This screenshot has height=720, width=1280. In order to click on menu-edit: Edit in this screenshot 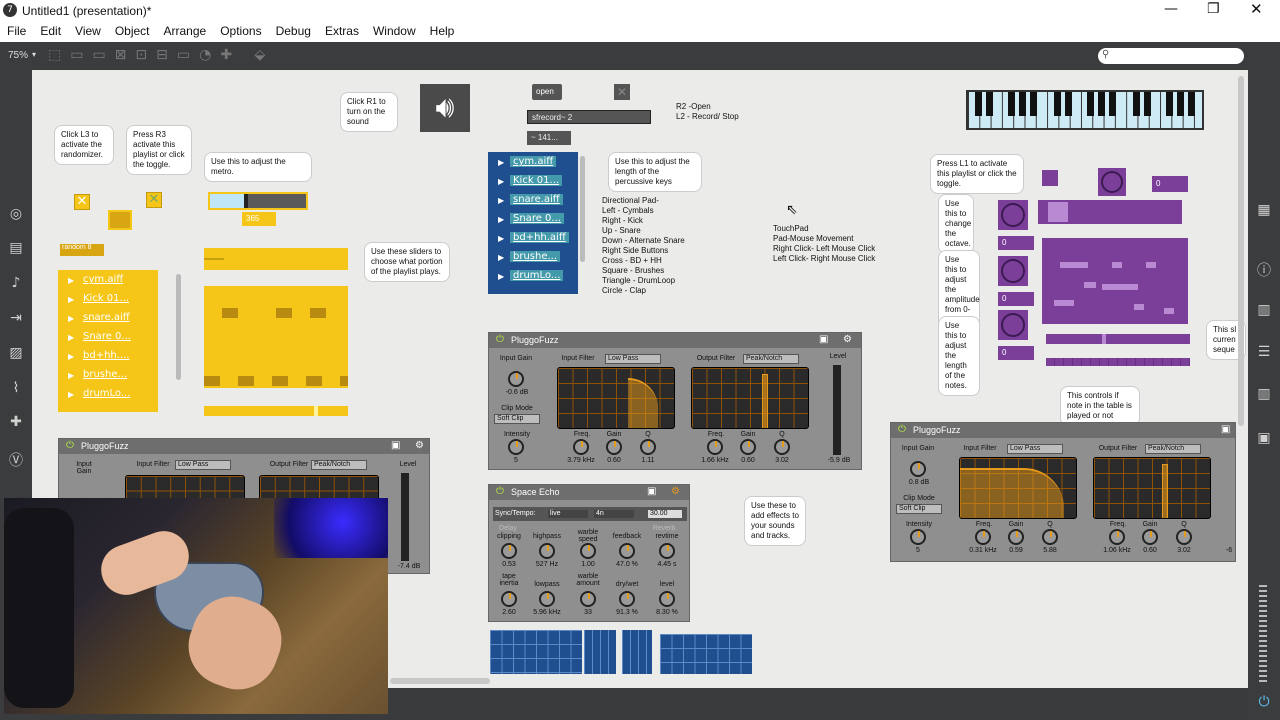, I will do `click(50, 30)`.